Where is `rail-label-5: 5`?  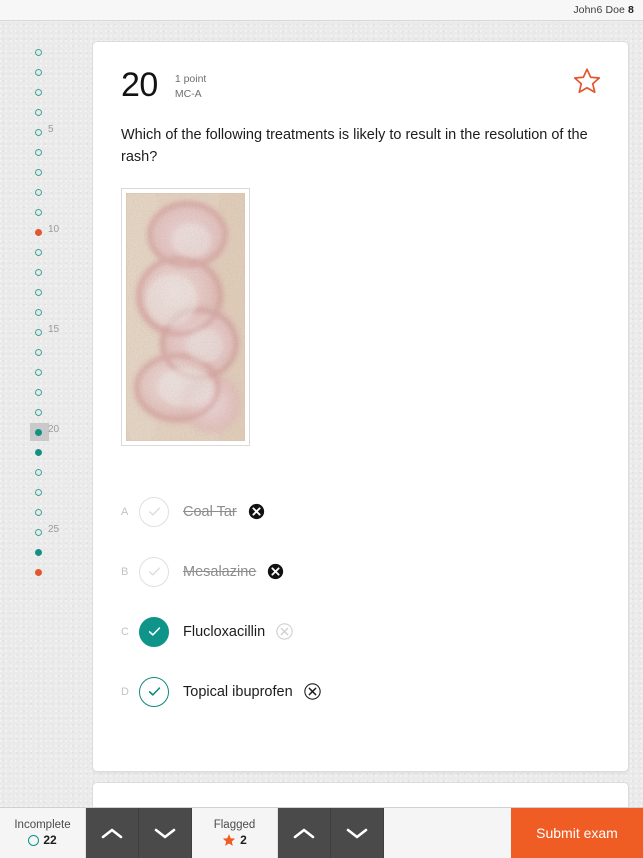 rail-label-5: 5 is located at coordinates (51, 129).